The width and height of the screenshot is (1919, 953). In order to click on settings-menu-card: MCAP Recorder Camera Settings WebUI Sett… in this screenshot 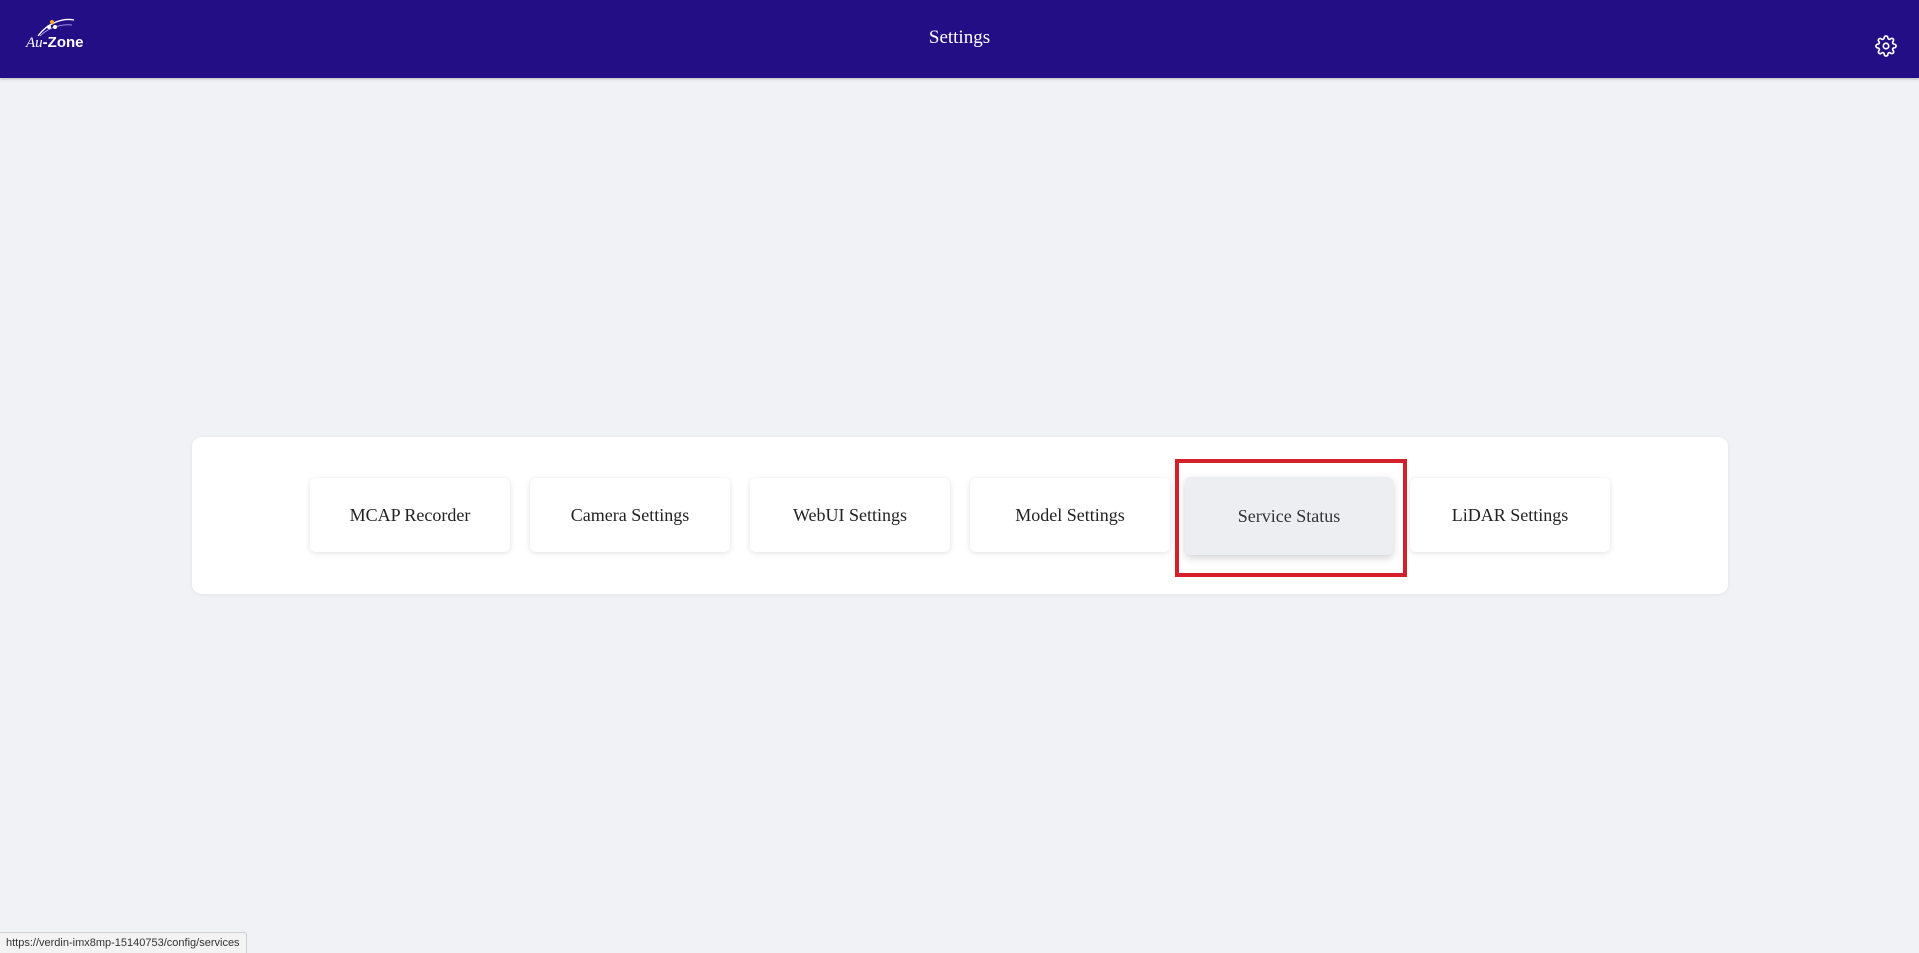, I will do `click(960, 515)`.